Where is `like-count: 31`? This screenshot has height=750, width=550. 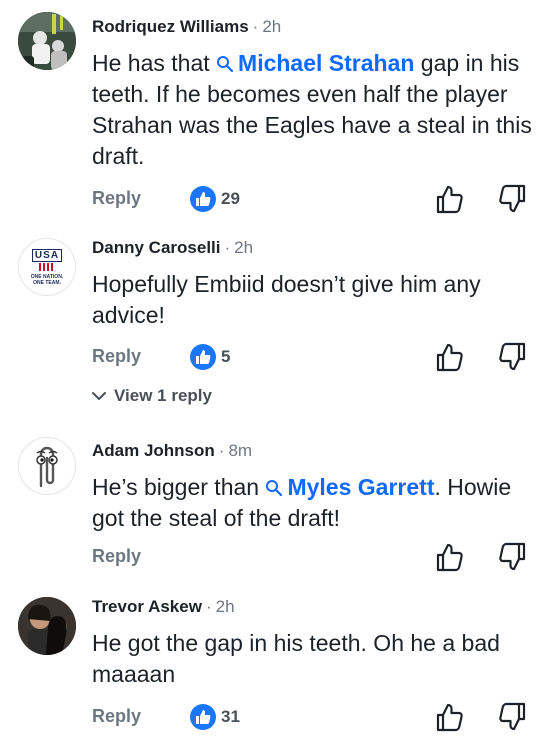 like-count: 31 is located at coordinates (230, 716).